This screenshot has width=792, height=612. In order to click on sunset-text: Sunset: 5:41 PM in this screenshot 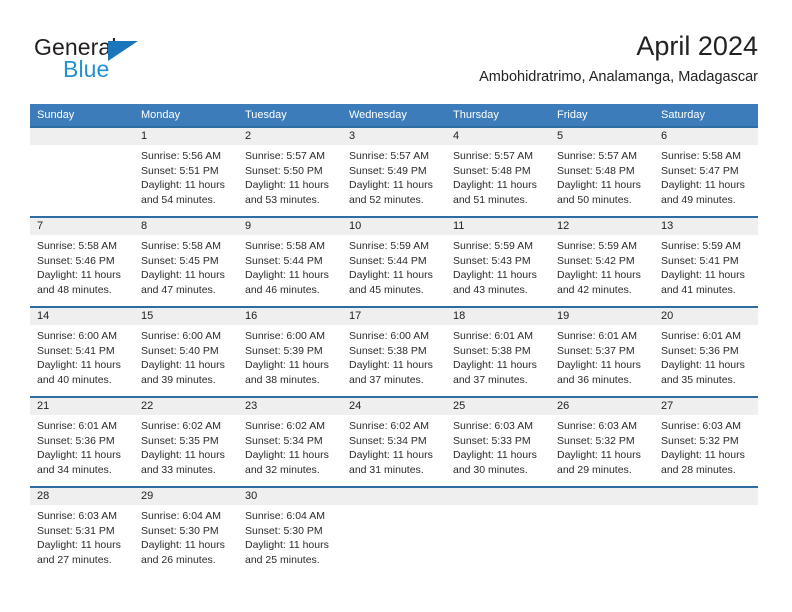, I will do `click(700, 260)`.